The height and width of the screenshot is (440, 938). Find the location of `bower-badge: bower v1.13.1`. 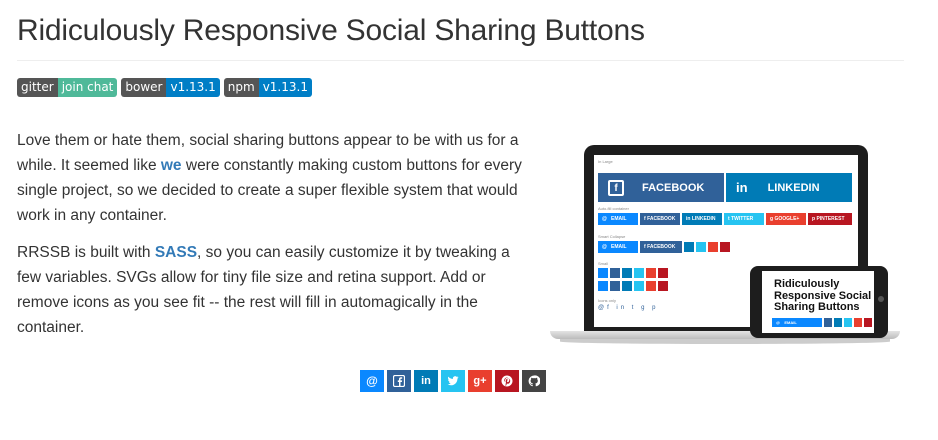

bower-badge: bower v1.13.1 is located at coordinates (170, 87).